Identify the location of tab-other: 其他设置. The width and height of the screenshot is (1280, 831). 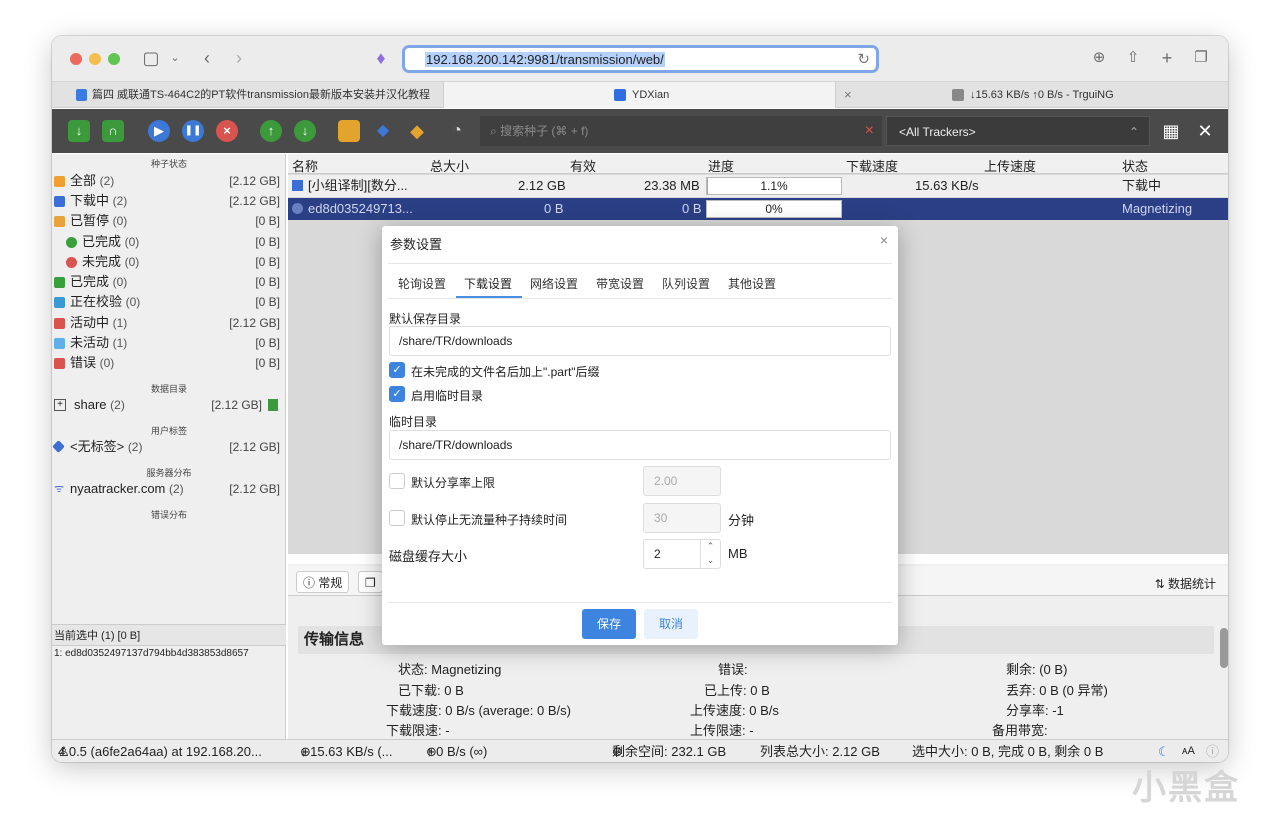
(752, 283).